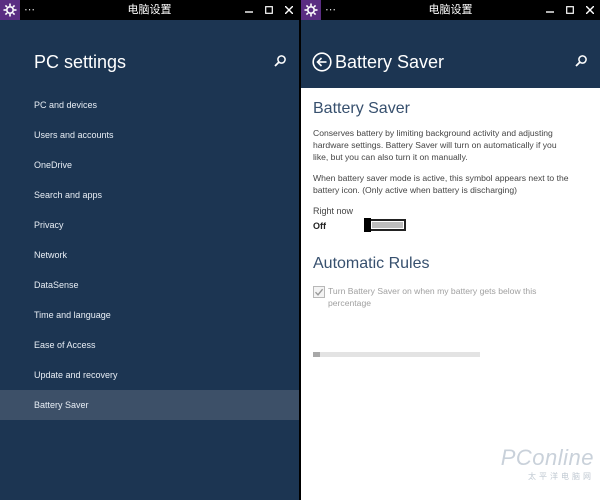 Image resolution: width=600 pixels, height=500 pixels. I want to click on watermark-sub: 太平洋电脑网, so click(561, 476).